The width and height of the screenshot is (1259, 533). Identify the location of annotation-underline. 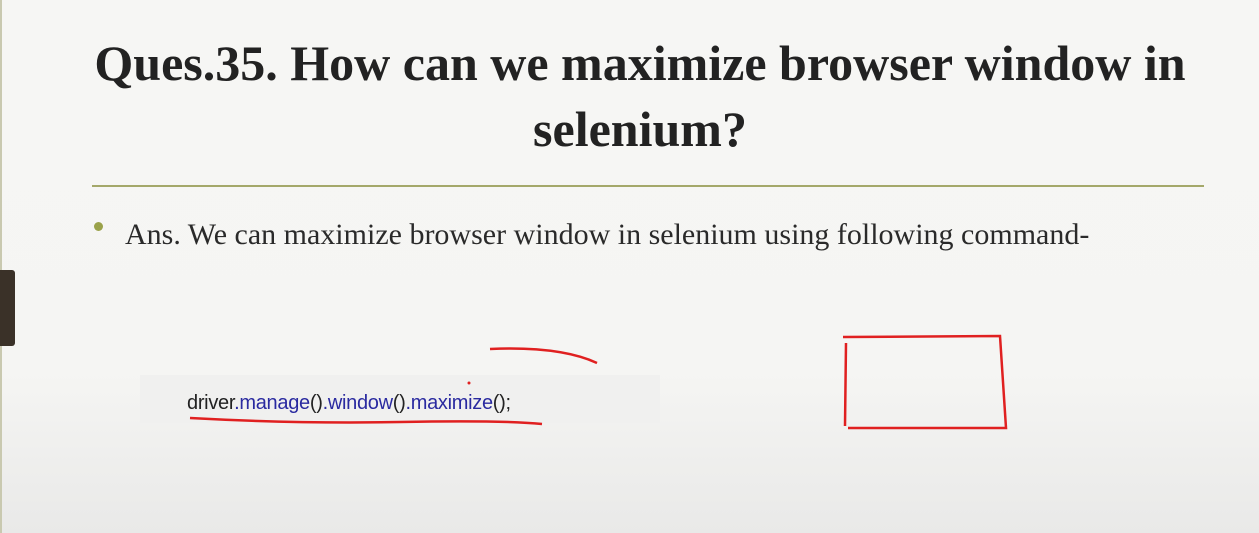
(366, 421).